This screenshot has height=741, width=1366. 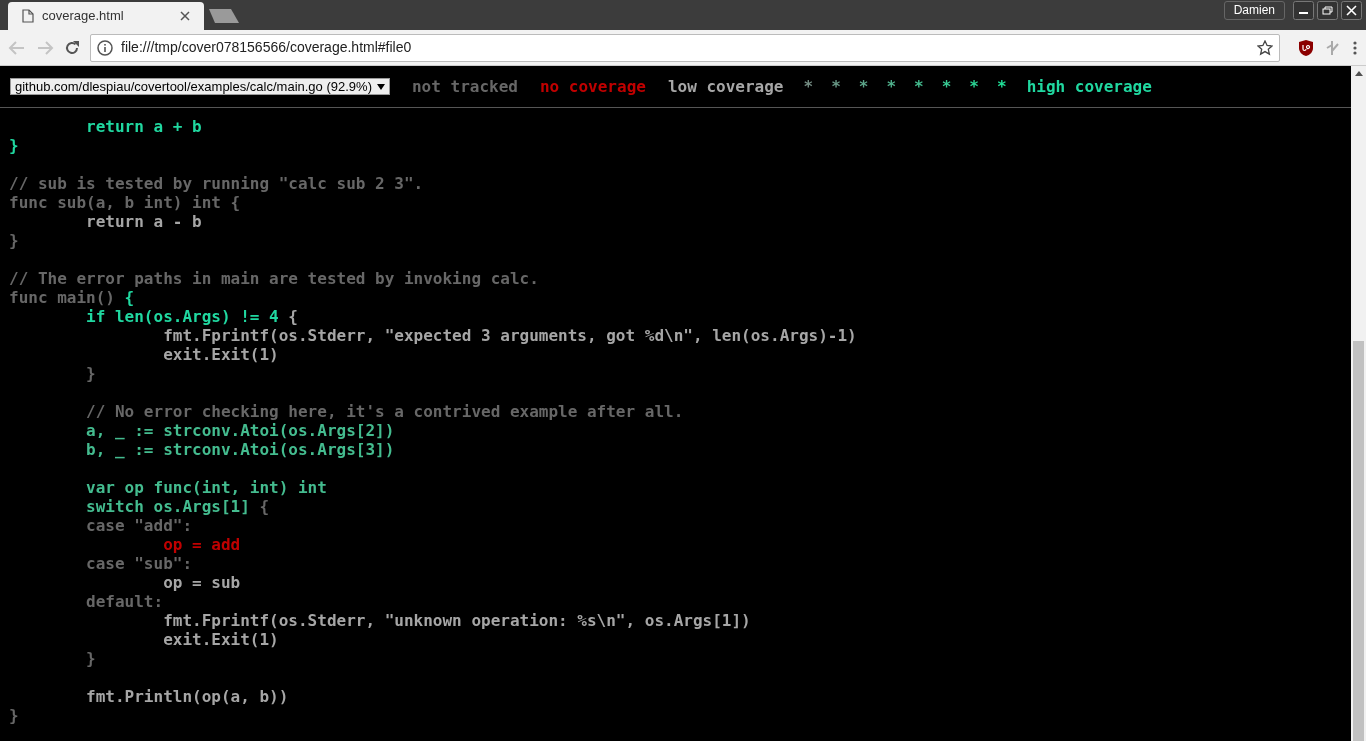 What do you see at coordinates (685, 47) in the screenshot?
I see `address-bar: file:///tmp/cover078156566/coverage.html#file0` at bounding box center [685, 47].